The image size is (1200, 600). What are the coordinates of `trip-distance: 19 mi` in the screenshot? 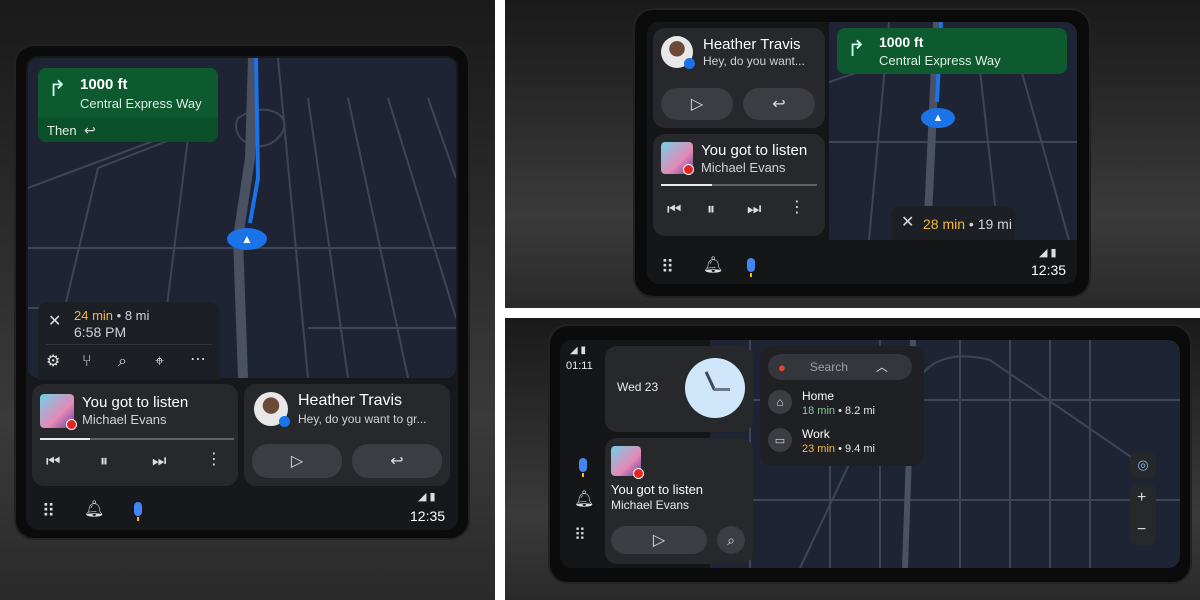 It's located at (994, 224).